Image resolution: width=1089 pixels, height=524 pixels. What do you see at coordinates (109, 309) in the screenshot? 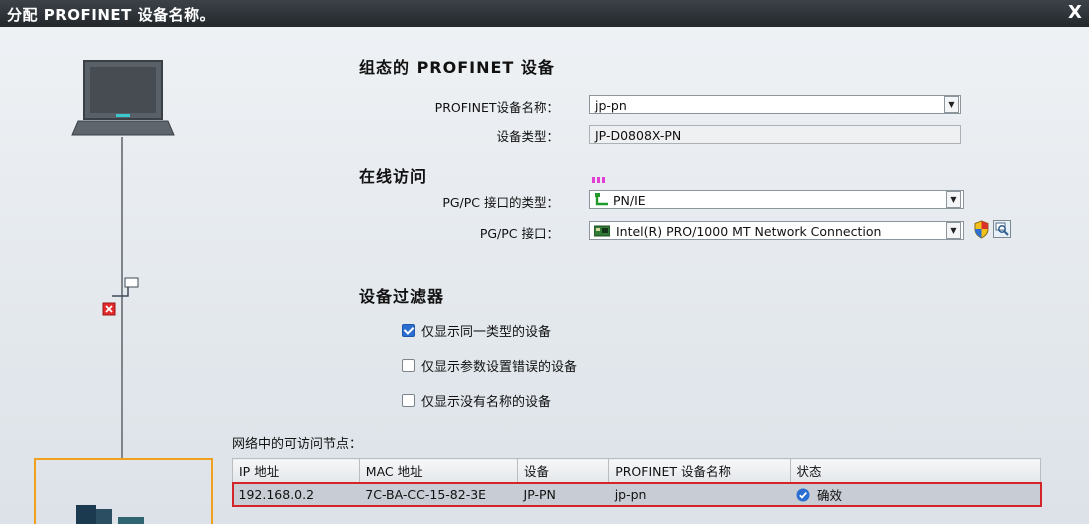
I see `error-icon` at bounding box center [109, 309].